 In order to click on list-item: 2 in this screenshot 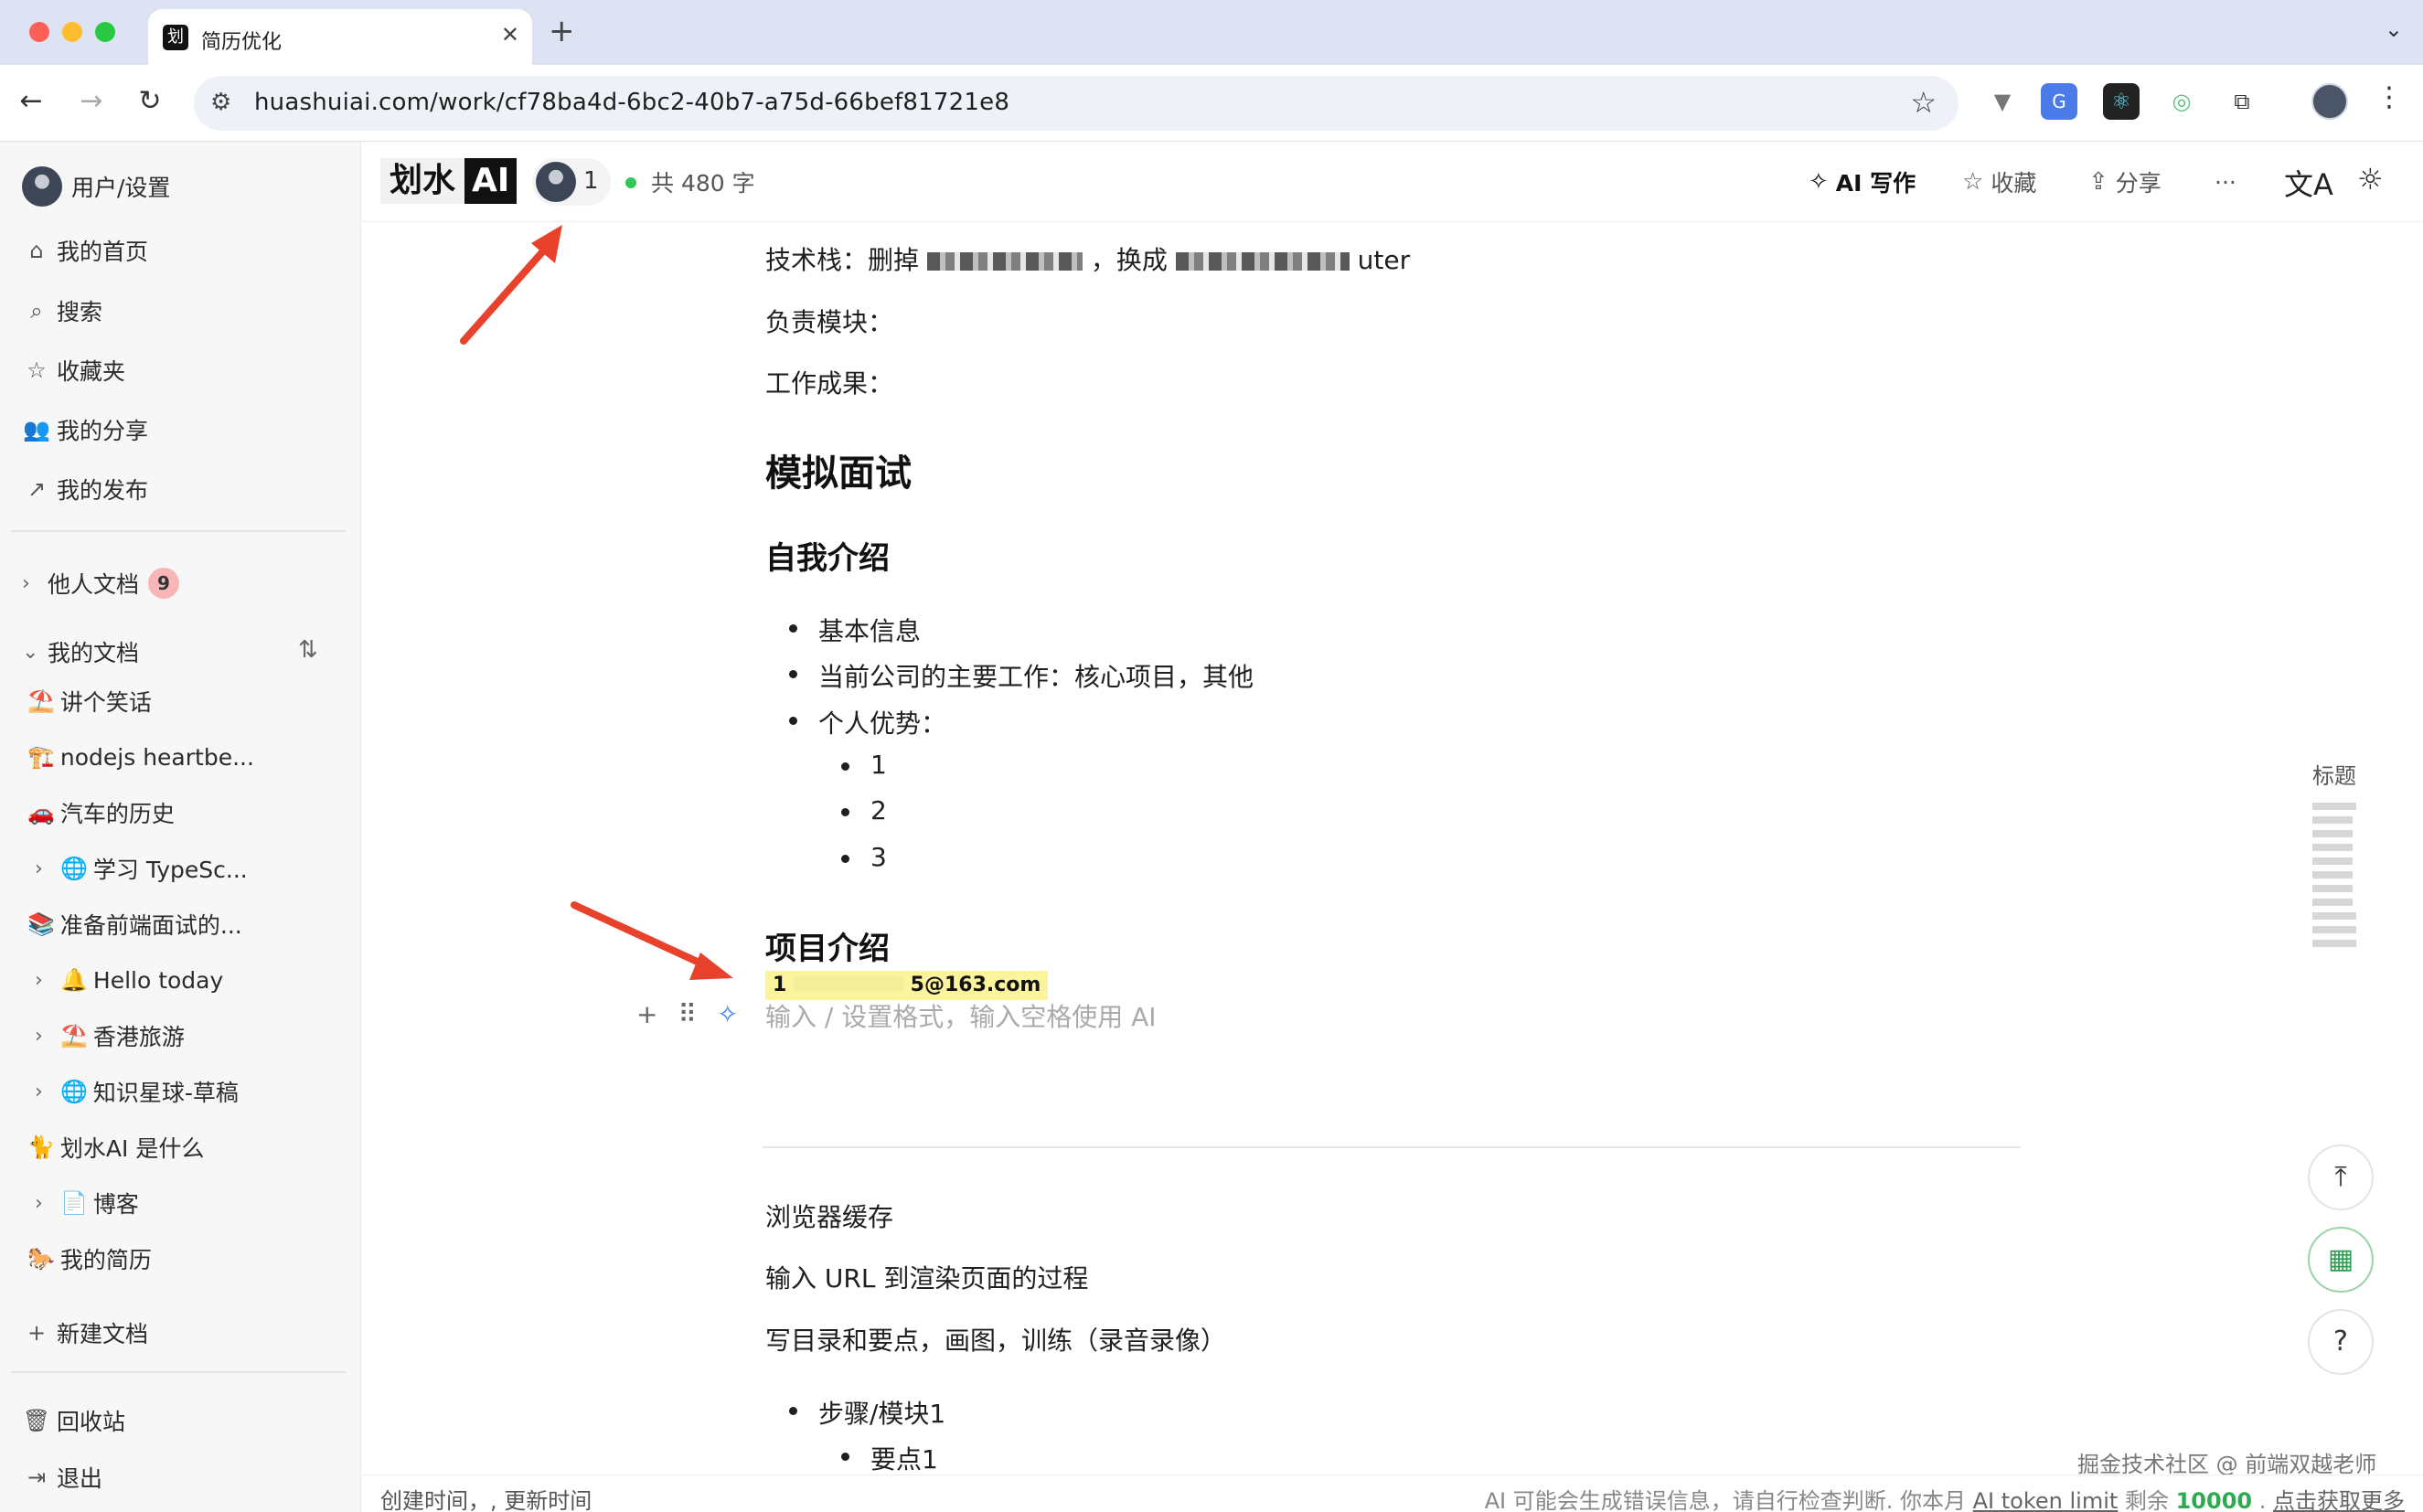, I will do `click(864, 810)`.